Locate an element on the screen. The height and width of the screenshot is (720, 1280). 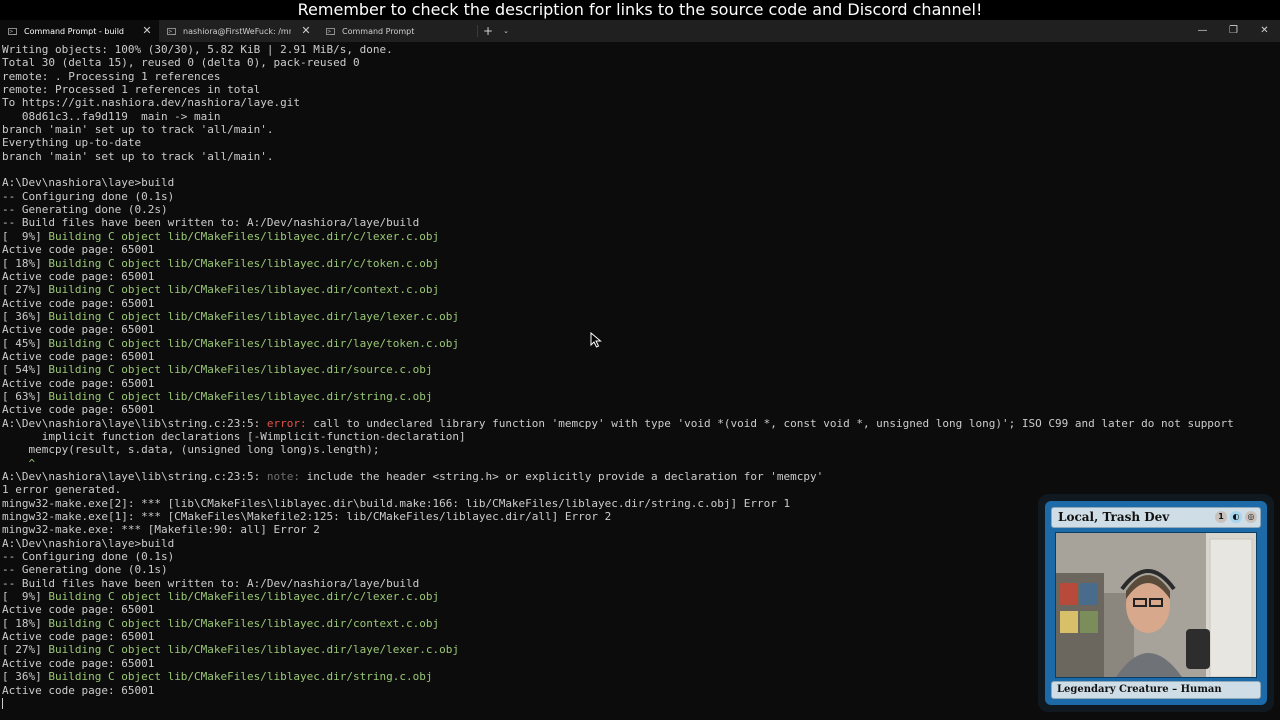
terminal-text: note: is located at coordinates (286, 476).